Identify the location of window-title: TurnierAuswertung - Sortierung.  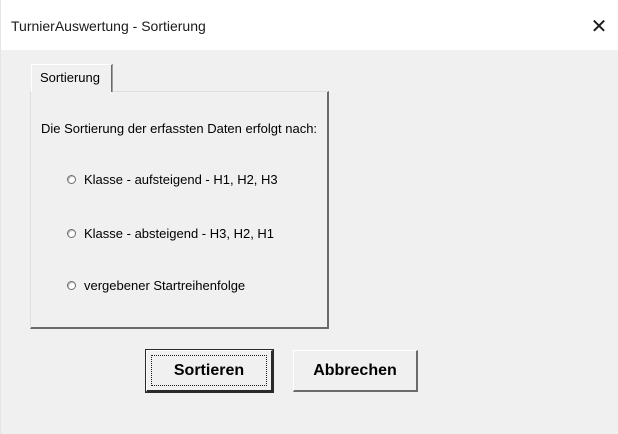
(108, 26).